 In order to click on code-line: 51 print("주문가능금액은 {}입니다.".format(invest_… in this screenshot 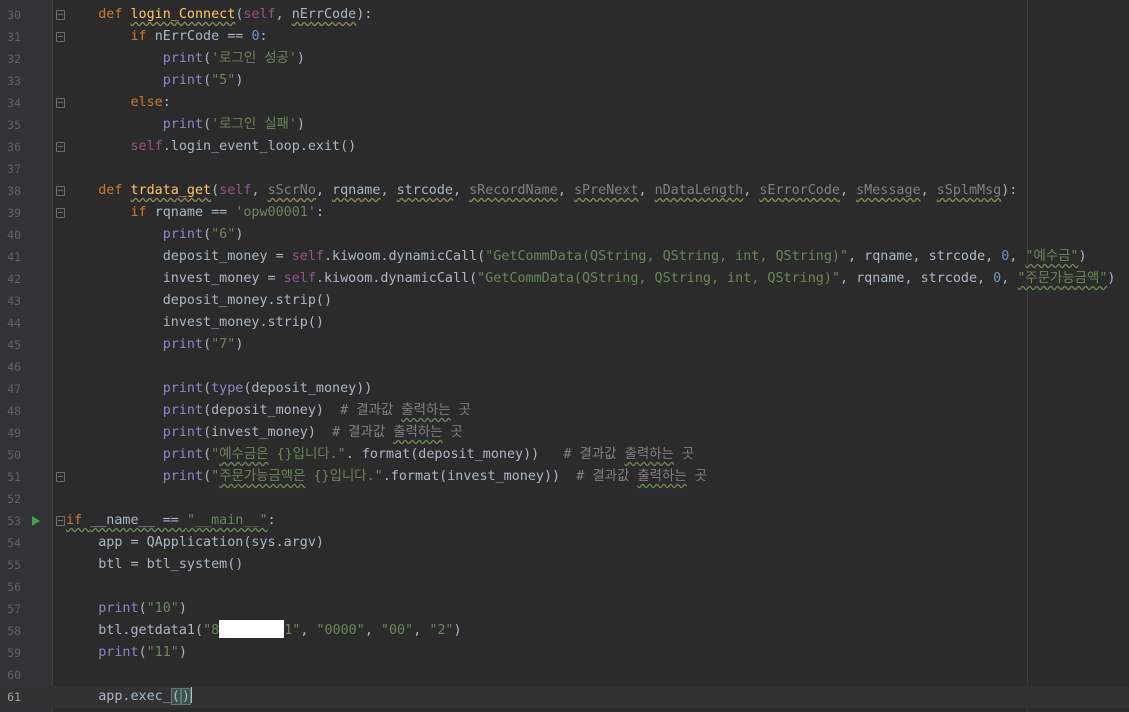, I will do `click(564, 477)`.